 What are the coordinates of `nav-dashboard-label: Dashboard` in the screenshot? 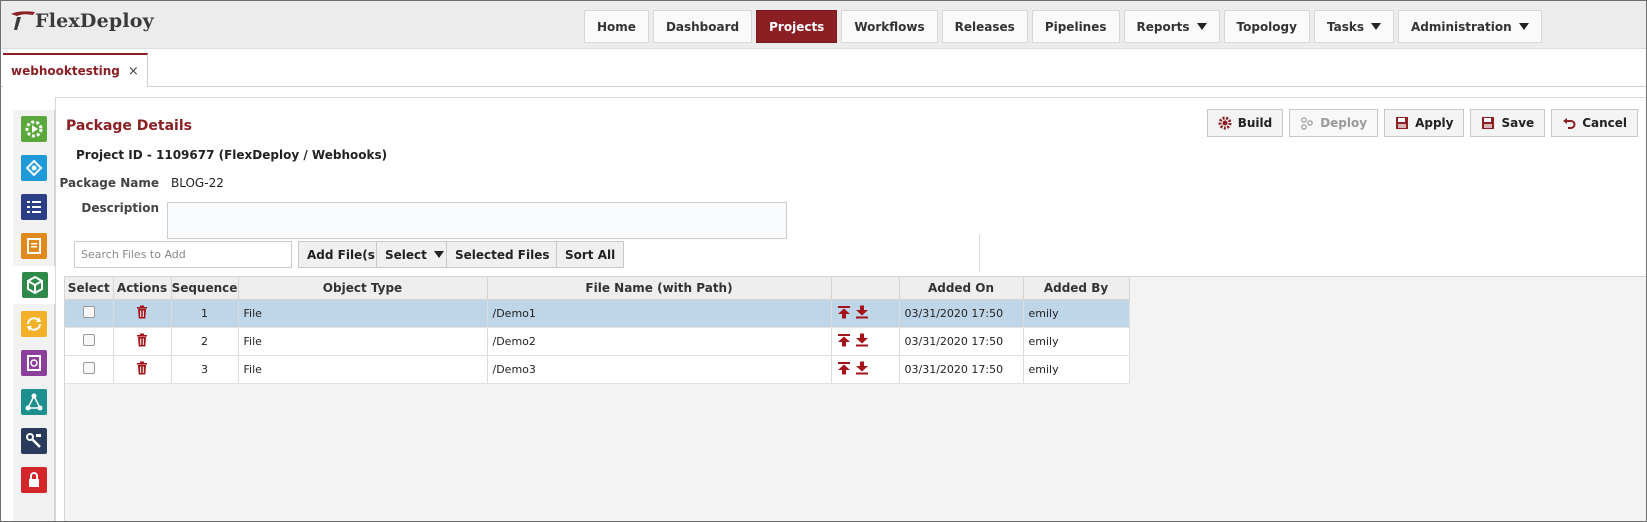 It's located at (702, 26).